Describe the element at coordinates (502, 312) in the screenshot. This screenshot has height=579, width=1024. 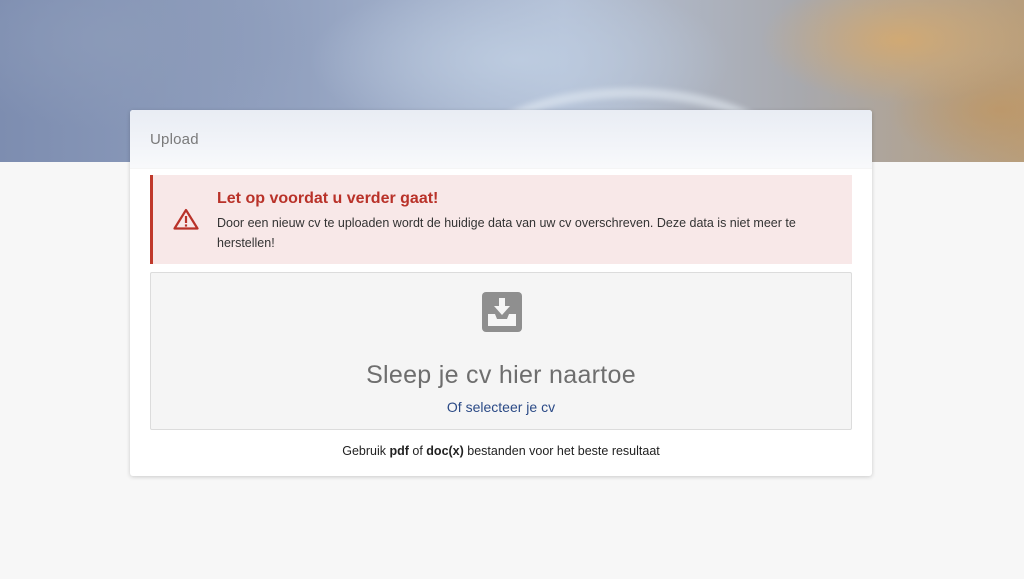
I see `inbox-download-icon` at that location.